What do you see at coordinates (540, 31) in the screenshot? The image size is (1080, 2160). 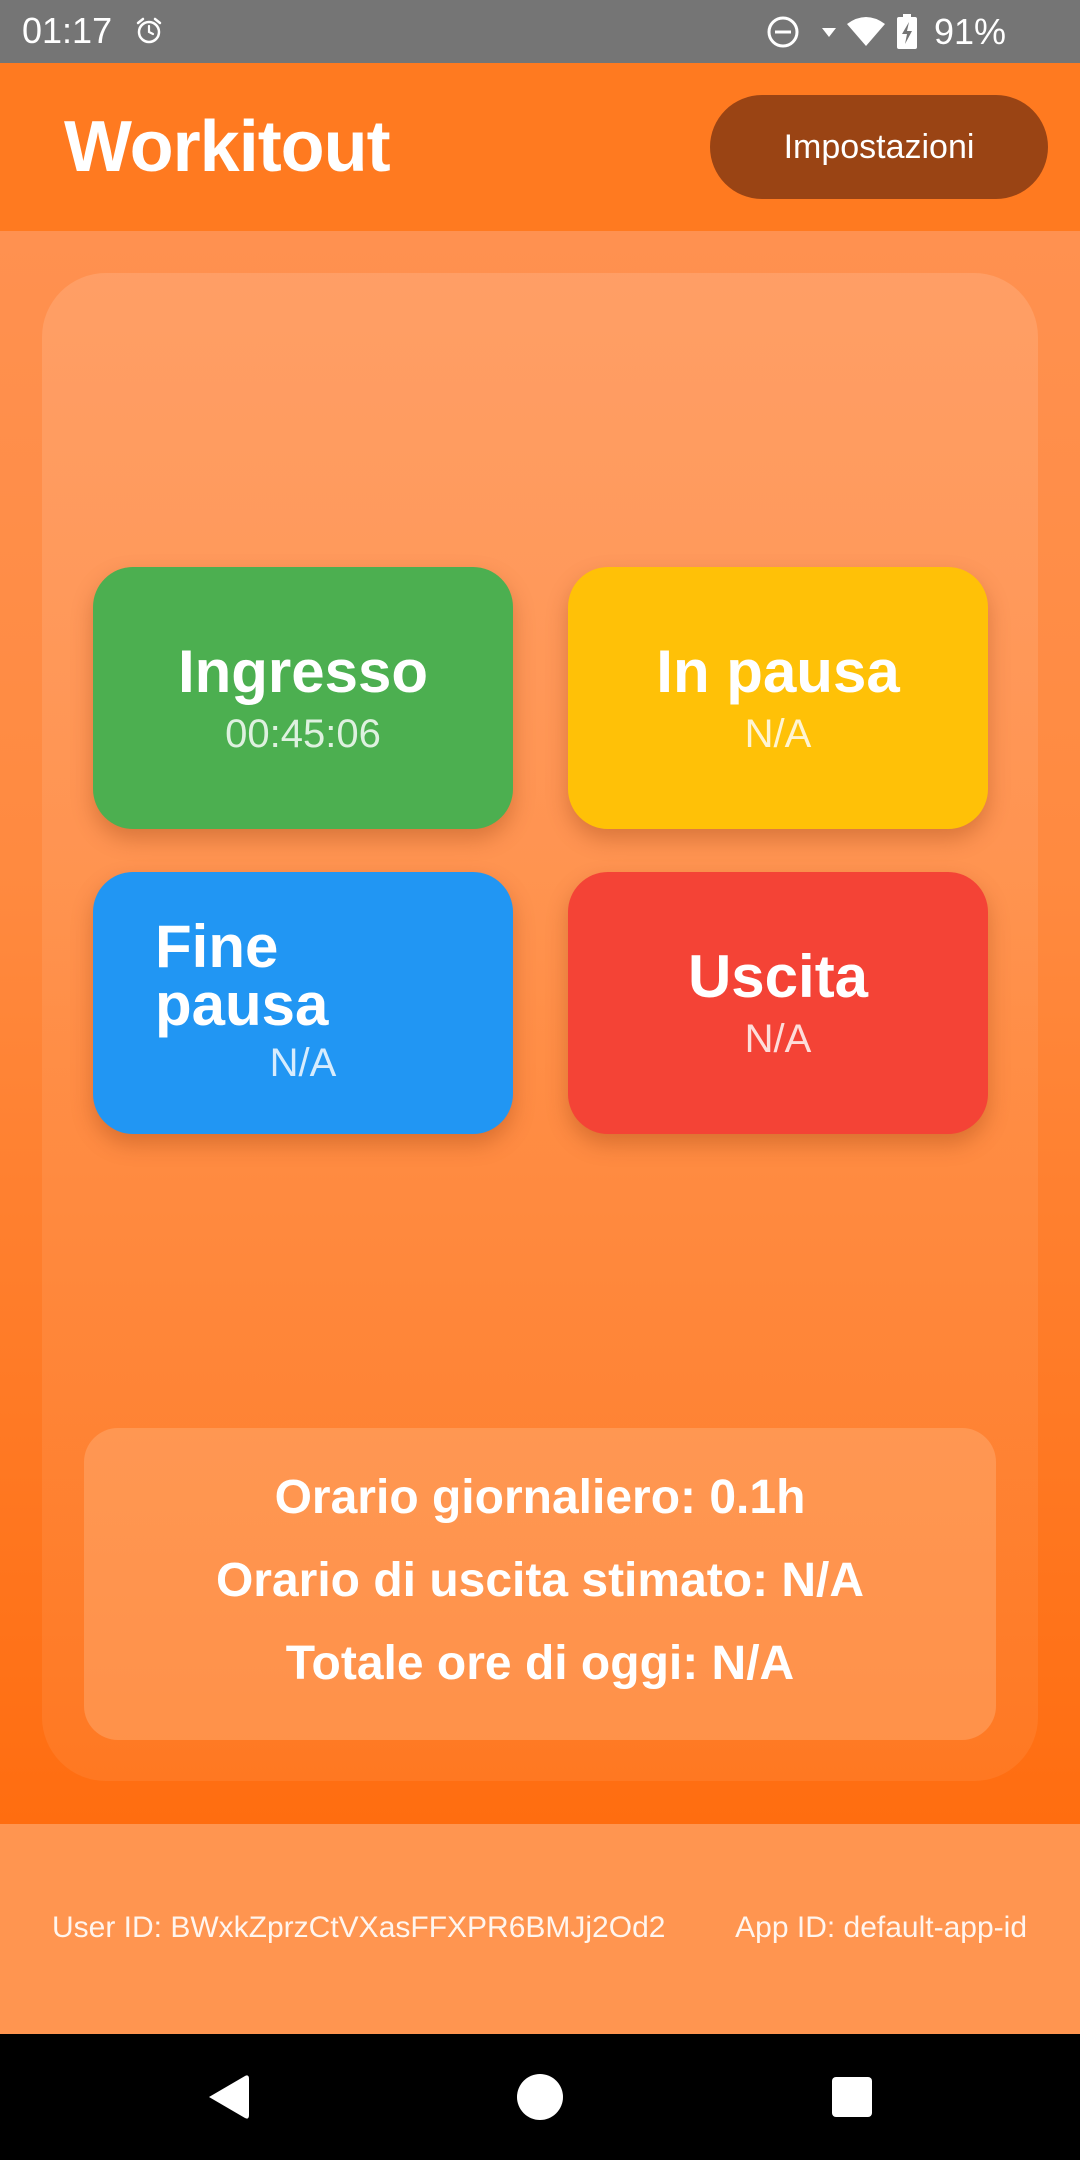 I see `status-bar: 01:17 91%` at bounding box center [540, 31].